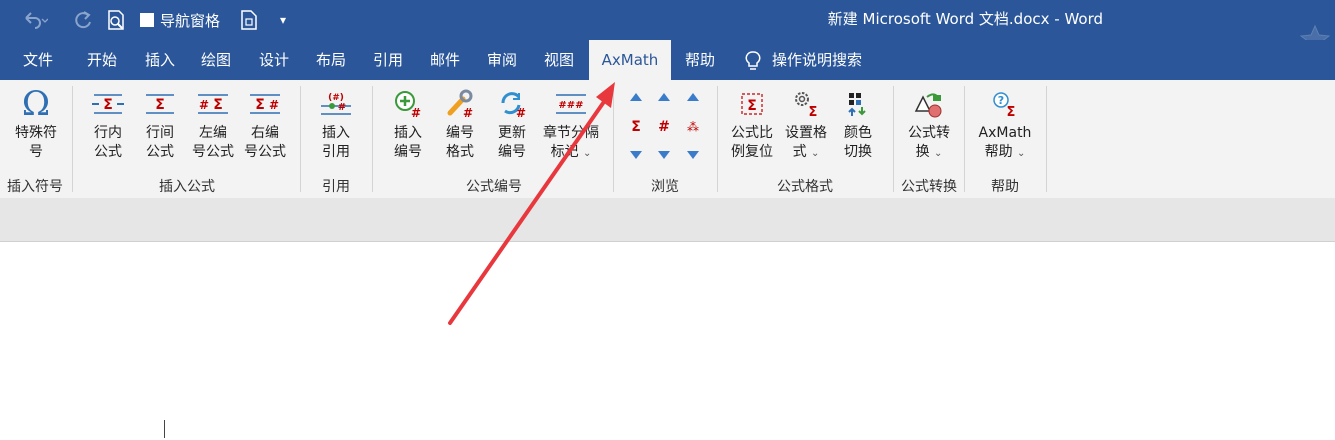 The width and height of the screenshot is (1335, 440). Describe the element at coordinates (36, 142) in the screenshot. I see `special-symbol-label: 特殊符 号` at that location.